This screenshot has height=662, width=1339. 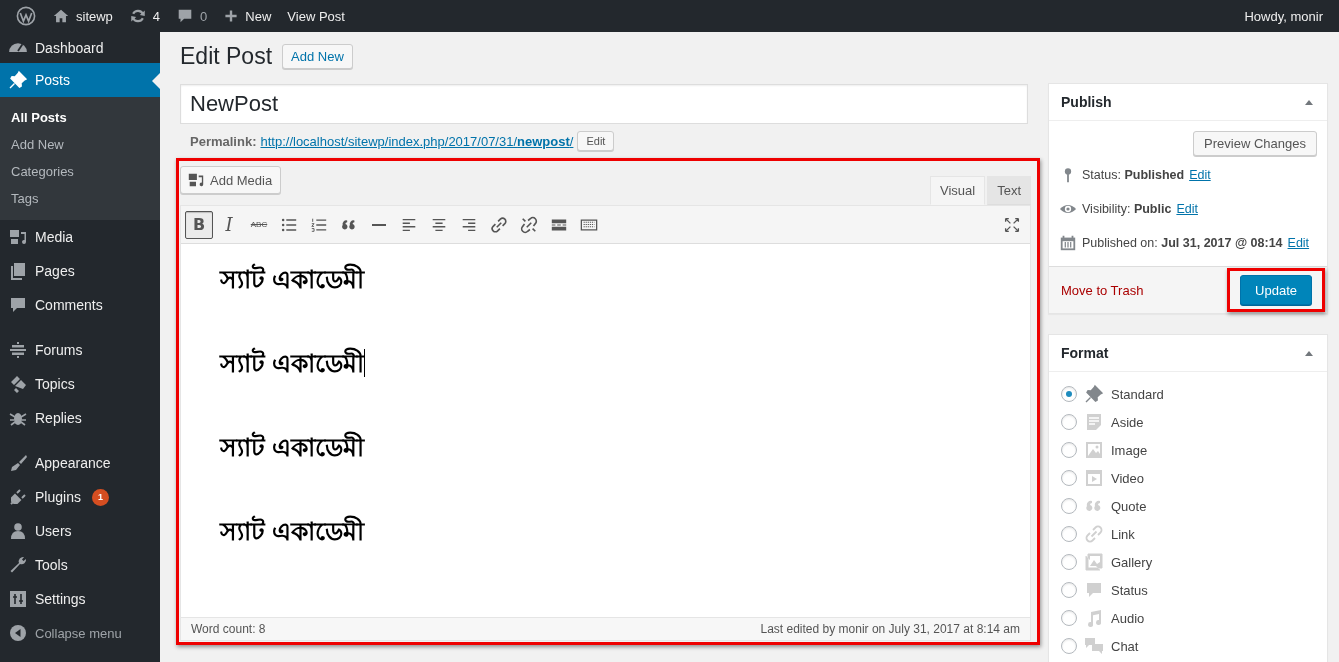 I want to click on sidebar-item: Posts, so click(x=80, y=80).